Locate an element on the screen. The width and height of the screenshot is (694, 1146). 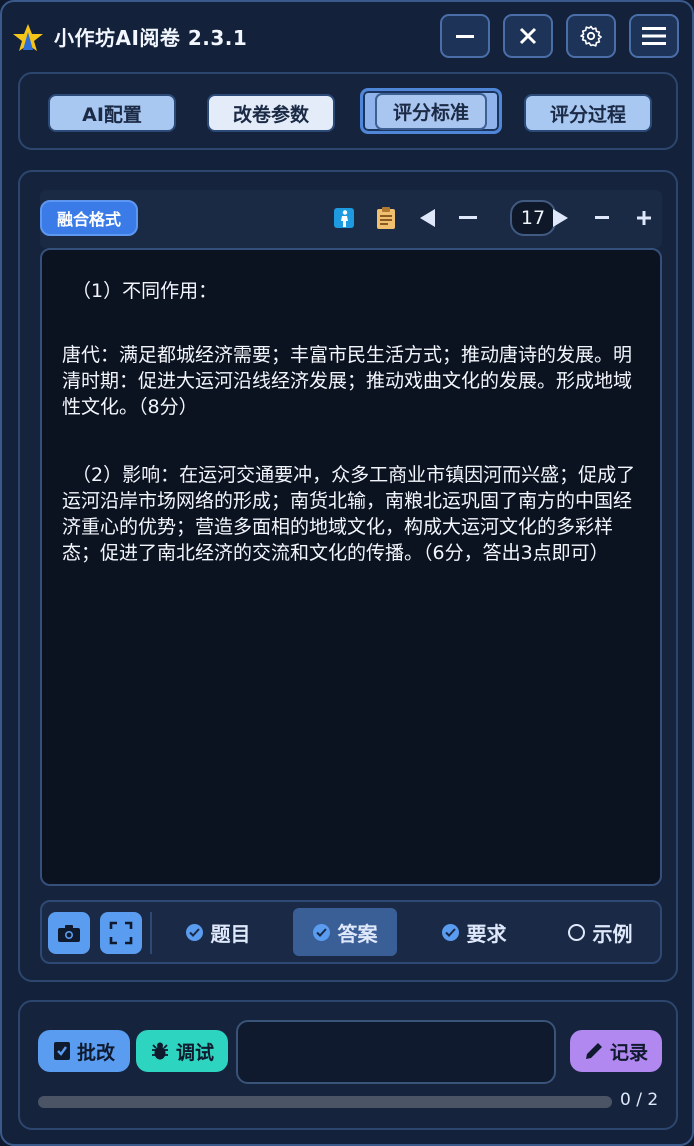
tab-grading-params: 改卷参数 is located at coordinates (271, 113).